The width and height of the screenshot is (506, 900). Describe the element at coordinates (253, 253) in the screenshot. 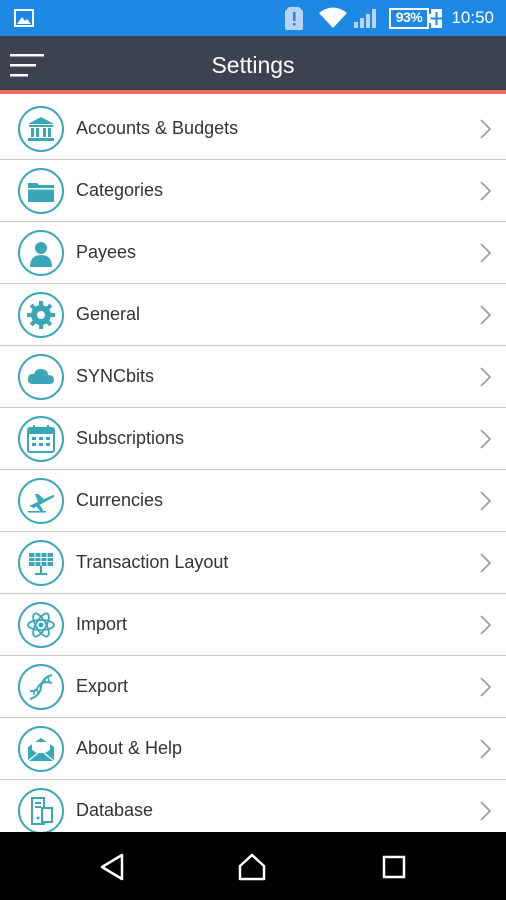

I see `settings-item-payees: Payees` at that location.